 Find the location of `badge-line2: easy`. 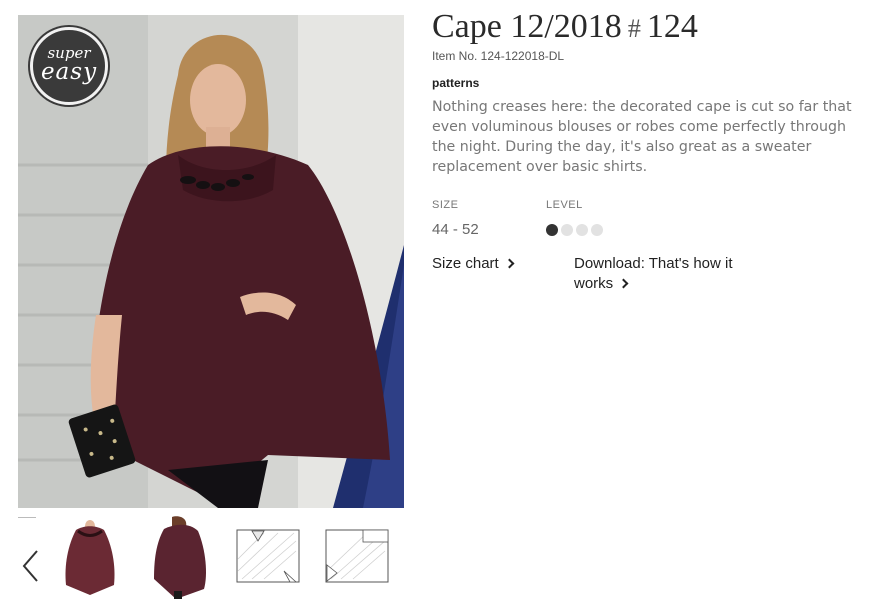

badge-line2: easy is located at coordinates (69, 71).